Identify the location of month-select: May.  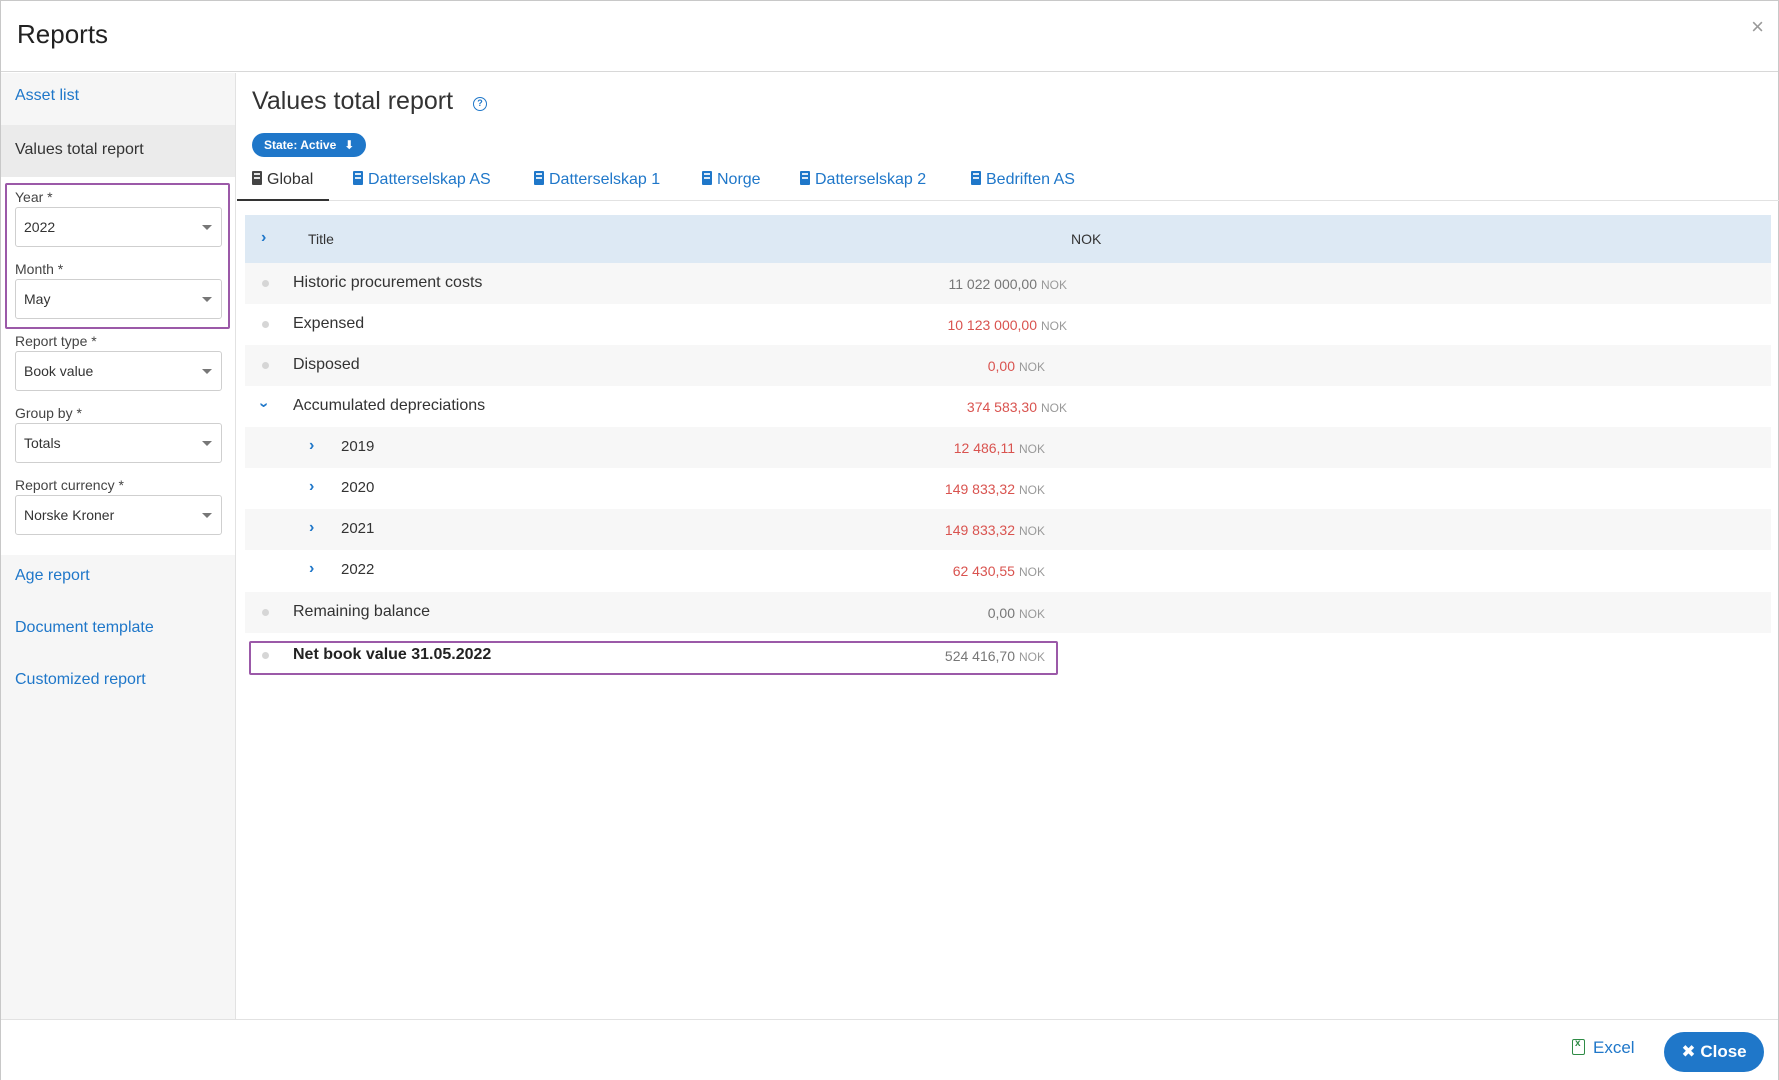
(118, 299).